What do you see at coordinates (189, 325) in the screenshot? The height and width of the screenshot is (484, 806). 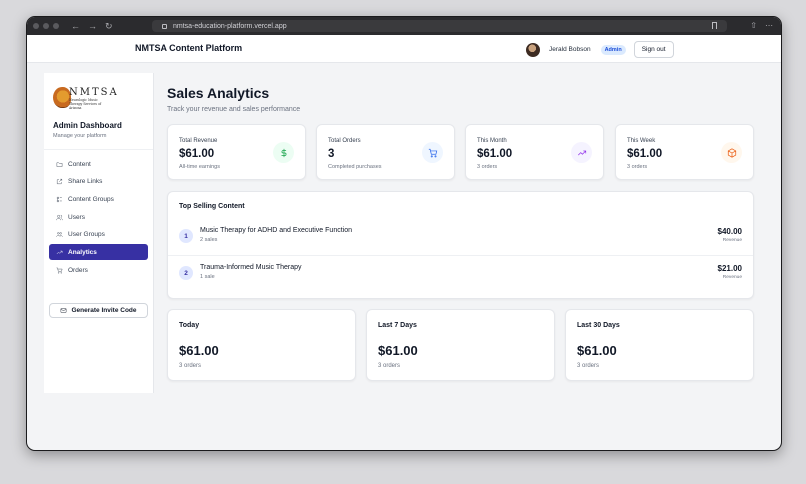 I see `period-label: Today` at bounding box center [189, 325].